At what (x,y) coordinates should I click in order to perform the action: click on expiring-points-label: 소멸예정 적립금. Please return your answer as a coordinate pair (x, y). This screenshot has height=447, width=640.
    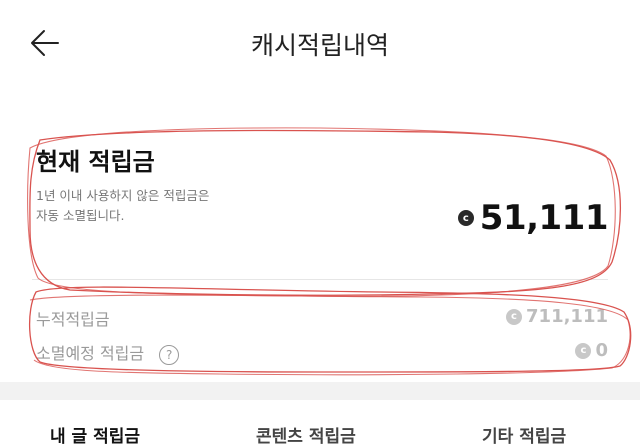
    Looking at the image, I should click on (90, 353).